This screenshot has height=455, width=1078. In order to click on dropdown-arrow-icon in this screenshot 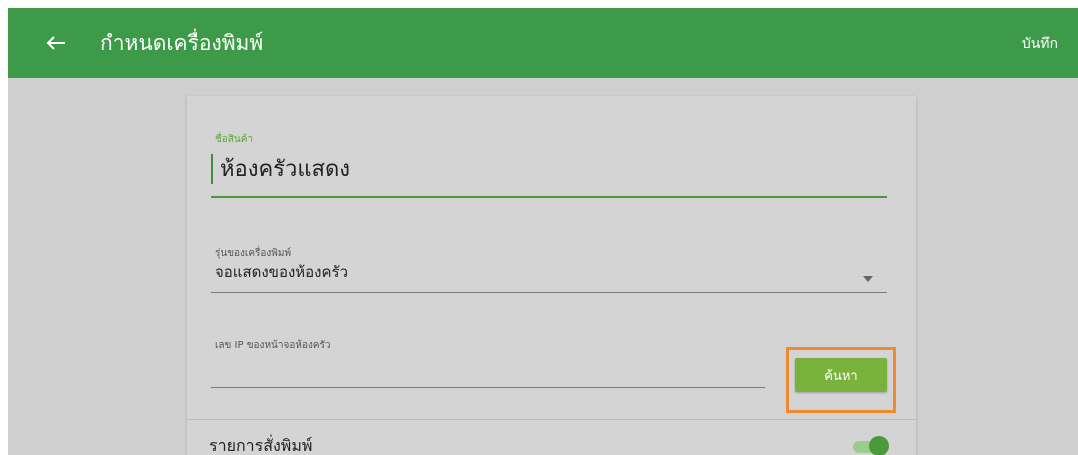, I will do `click(868, 279)`.